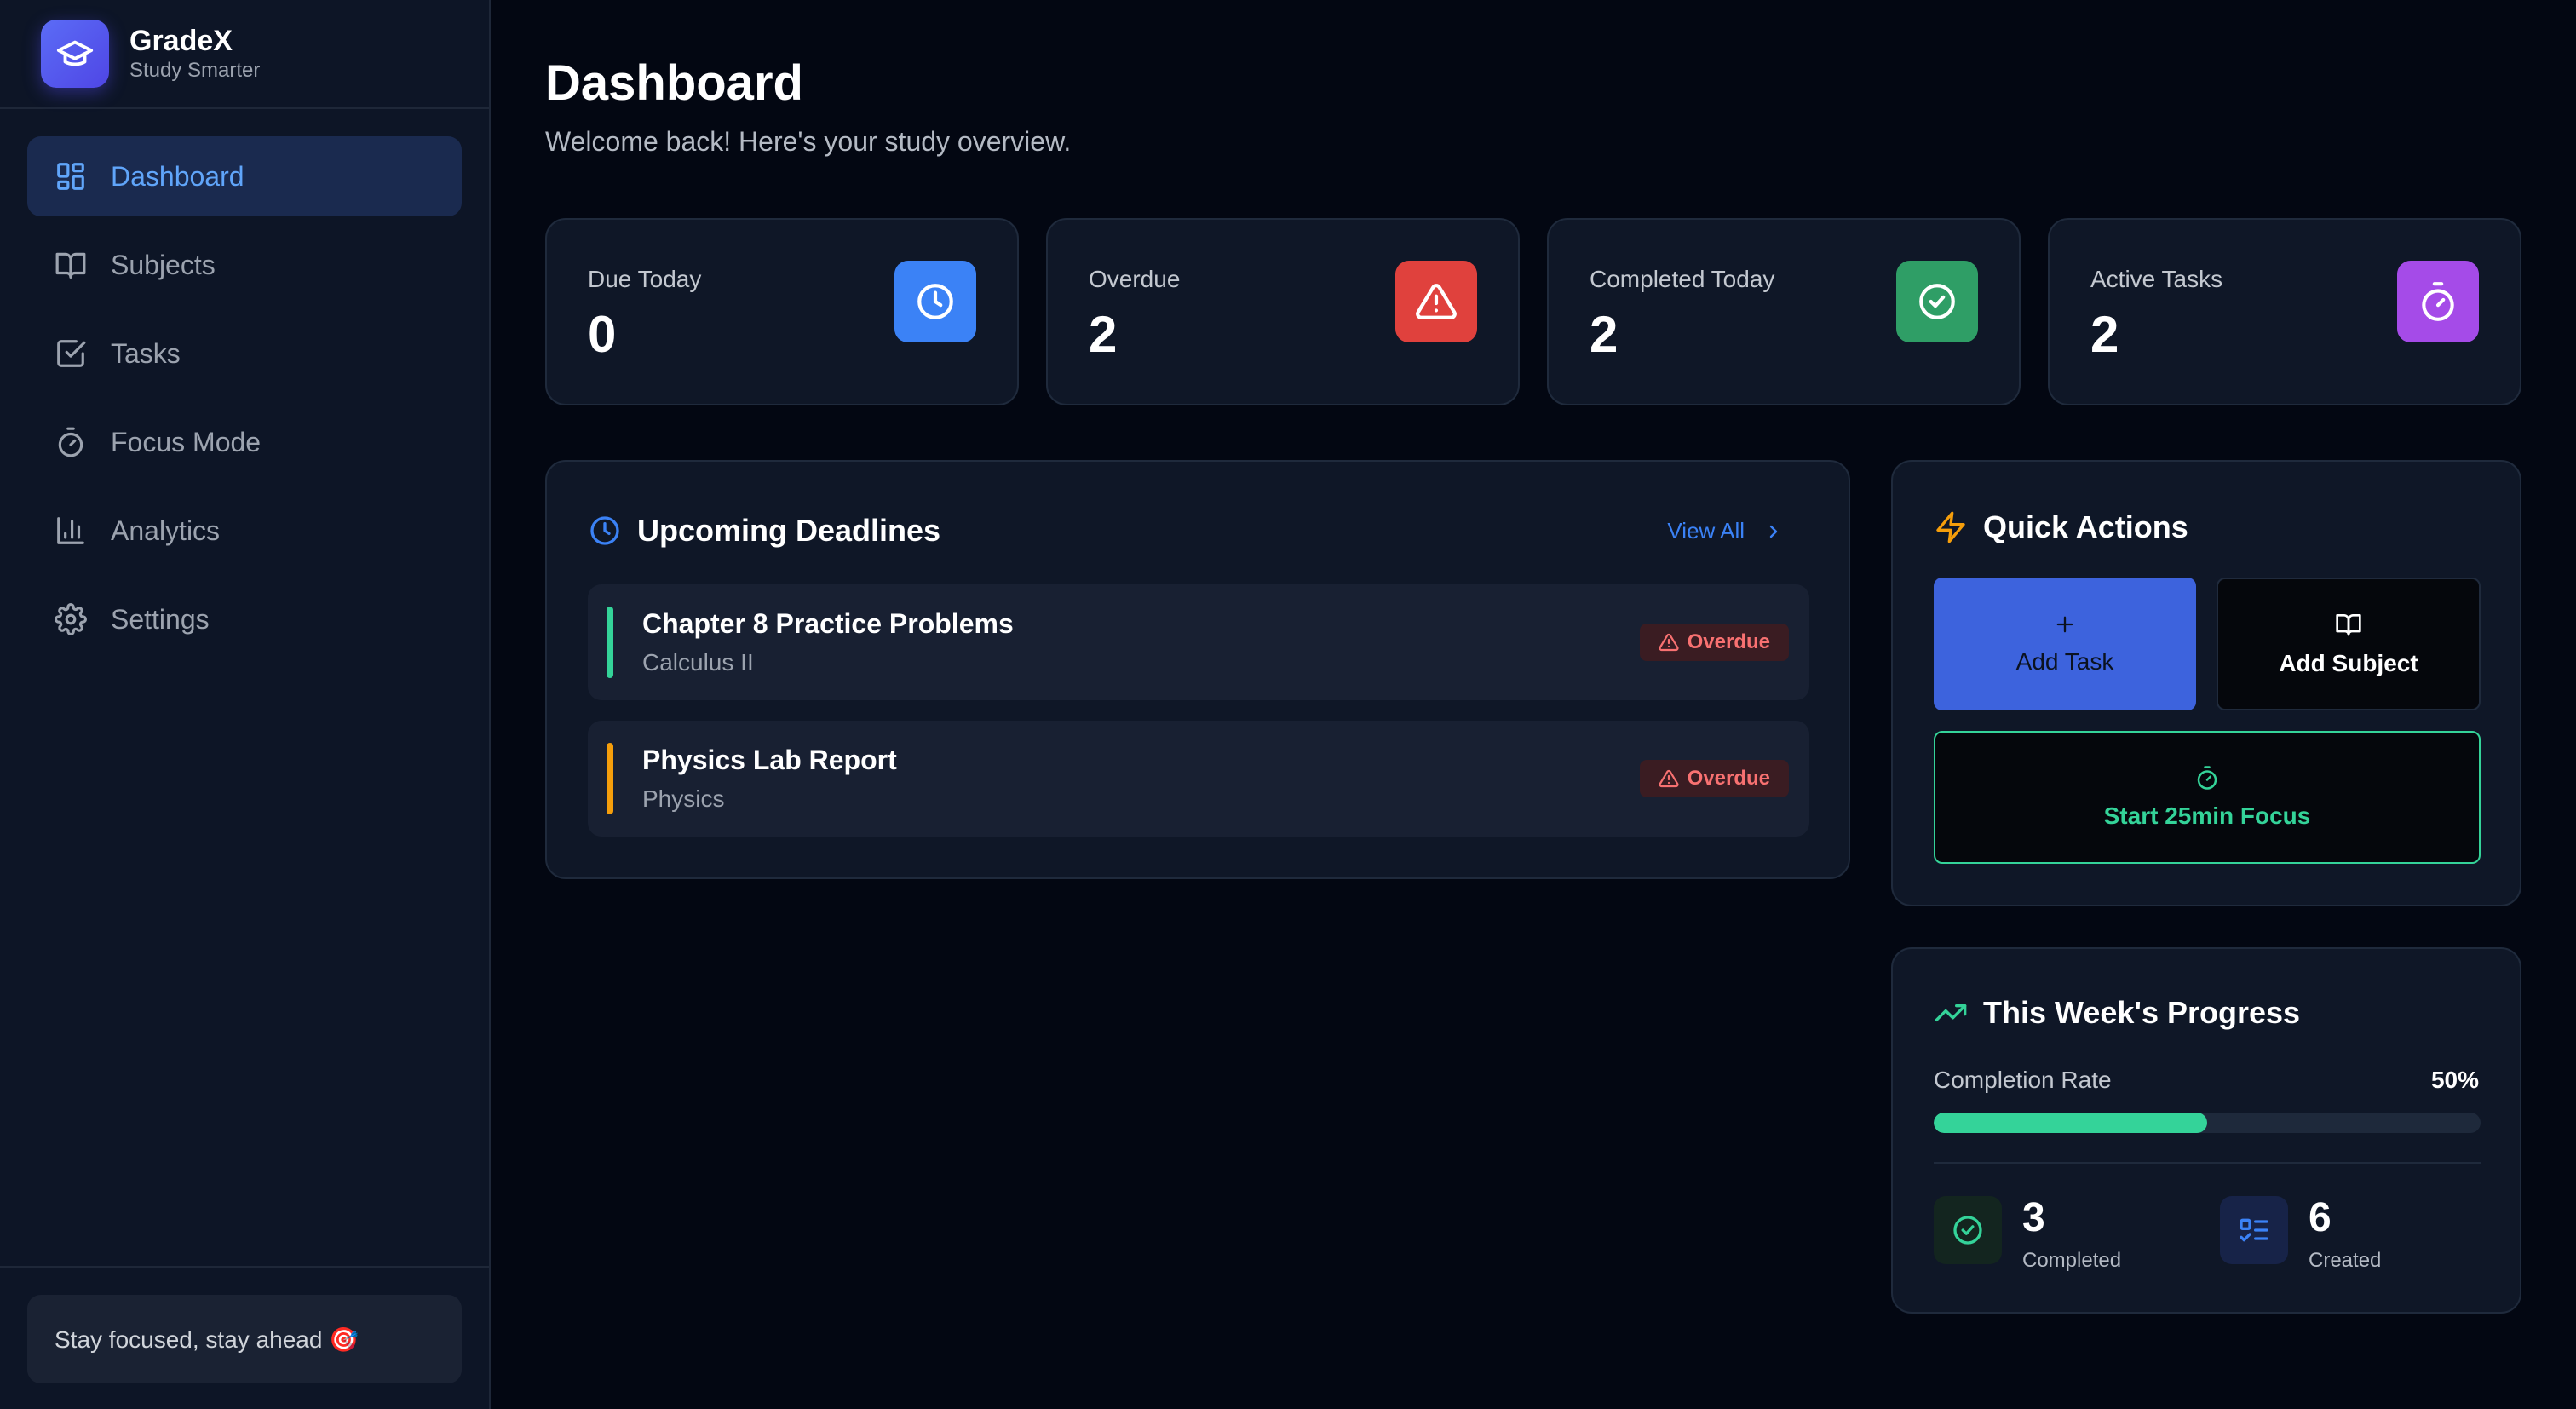 This screenshot has width=2576, height=1409. What do you see at coordinates (1682, 279) in the screenshot?
I see `stat-label: Completed Today` at bounding box center [1682, 279].